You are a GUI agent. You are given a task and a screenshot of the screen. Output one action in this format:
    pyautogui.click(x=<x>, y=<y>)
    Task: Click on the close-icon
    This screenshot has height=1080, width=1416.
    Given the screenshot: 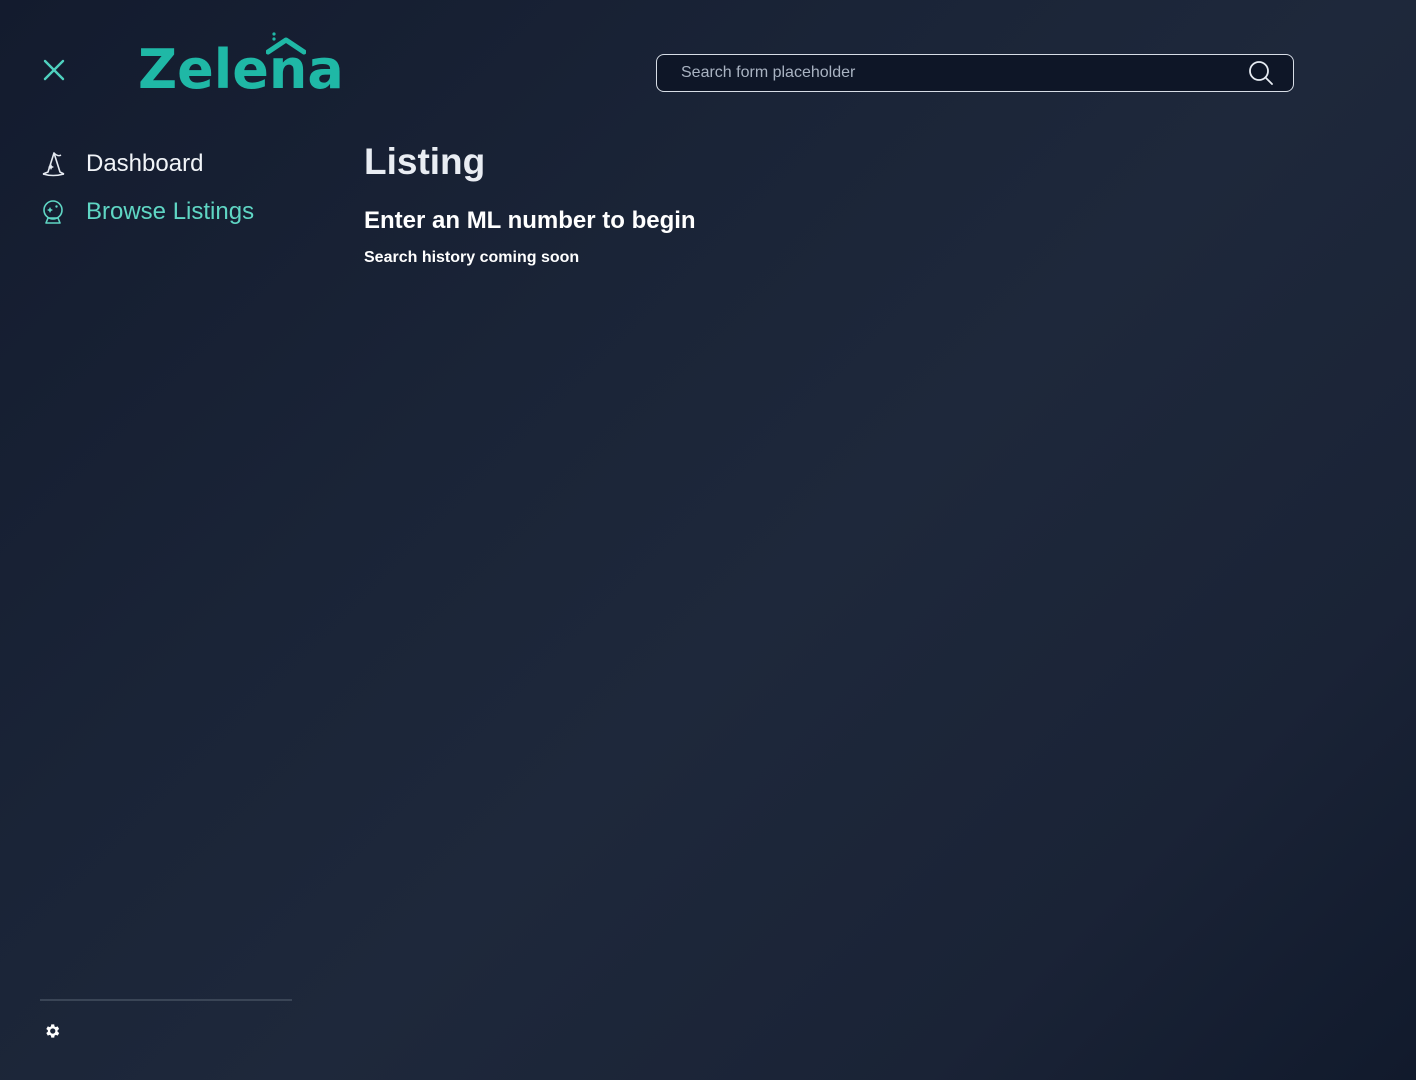 What is the action you would take?
    pyautogui.click(x=54, y=70)
    